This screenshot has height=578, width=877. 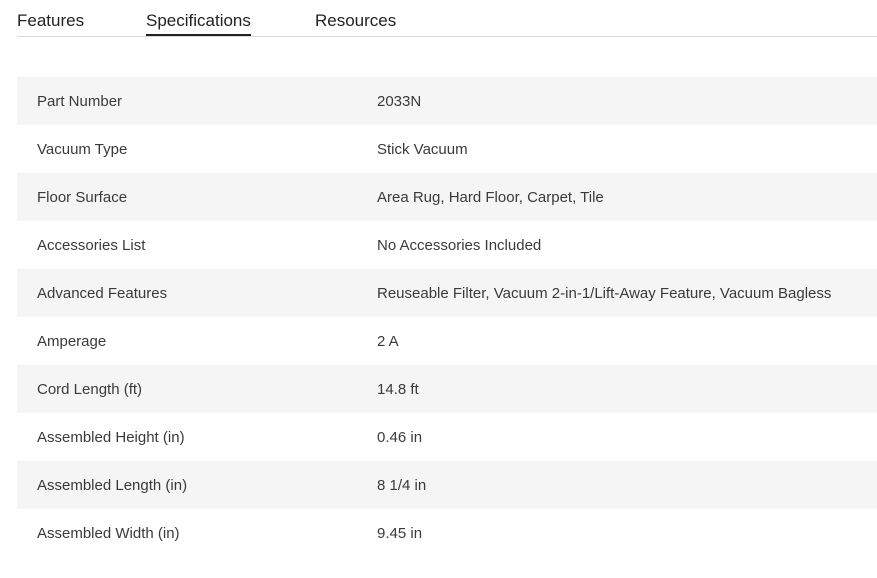 I want to click on spec-value: 8 1/4 in, so click(x=402, y=485).